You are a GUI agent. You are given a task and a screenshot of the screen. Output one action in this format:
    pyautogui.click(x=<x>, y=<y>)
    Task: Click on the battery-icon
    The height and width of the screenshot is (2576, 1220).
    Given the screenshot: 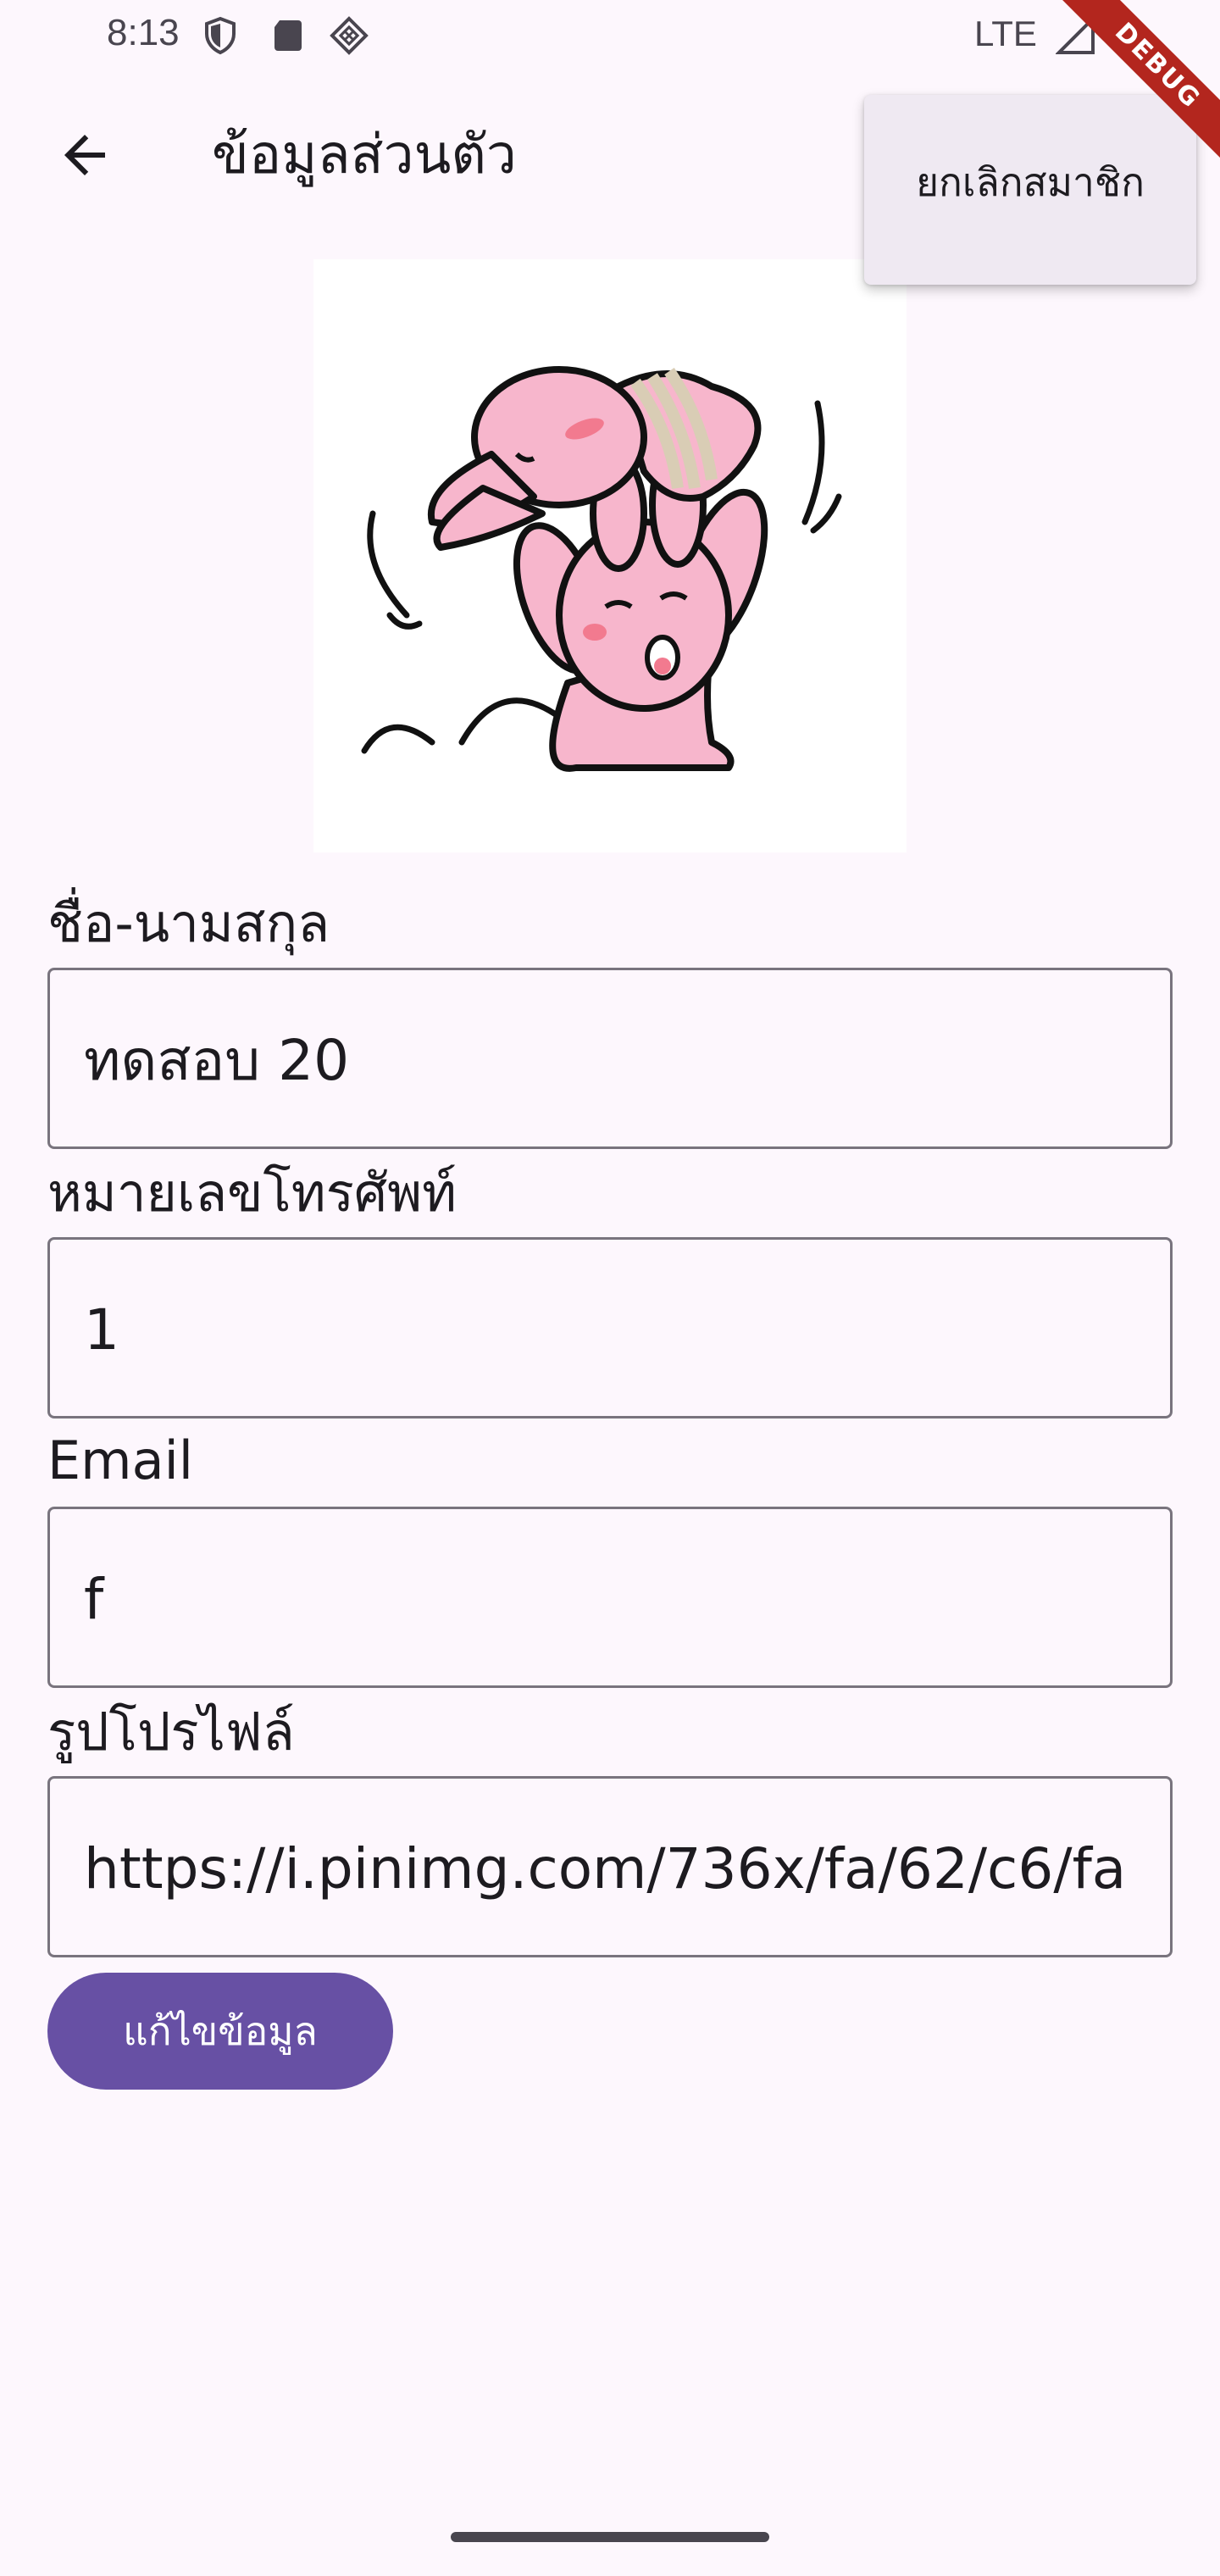 What is the action you would take?
    pyautogui.click(x=1125, y=36)
    